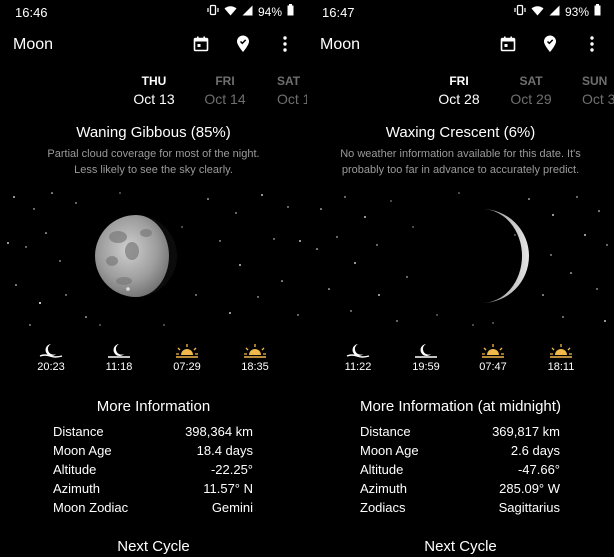  Describe the element at coordinates (187, 367) in the screenshot. I see `event-time: 07:29` at that location.